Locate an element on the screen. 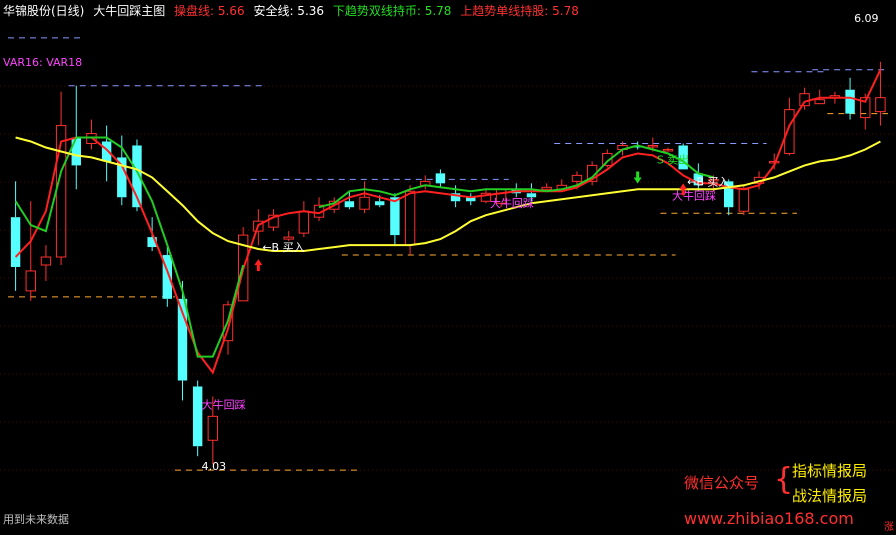 This screenshot has width=896, height=535. watermark-url: www.zhibiao168.com is located at coordinates (769, 518).